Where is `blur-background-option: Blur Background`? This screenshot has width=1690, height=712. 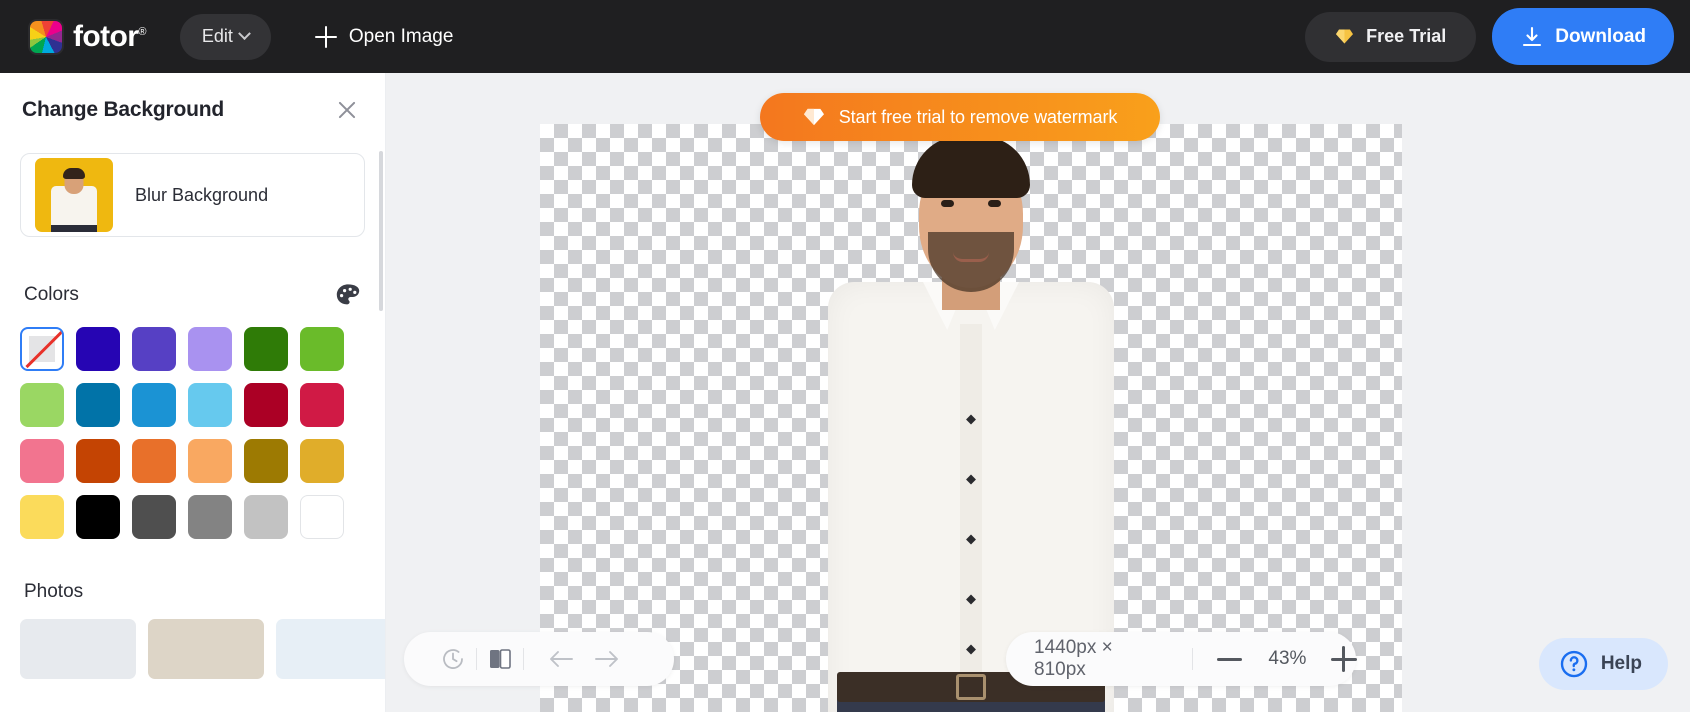
blur-background-option: Blur Background is located at coordinates (192, 195).